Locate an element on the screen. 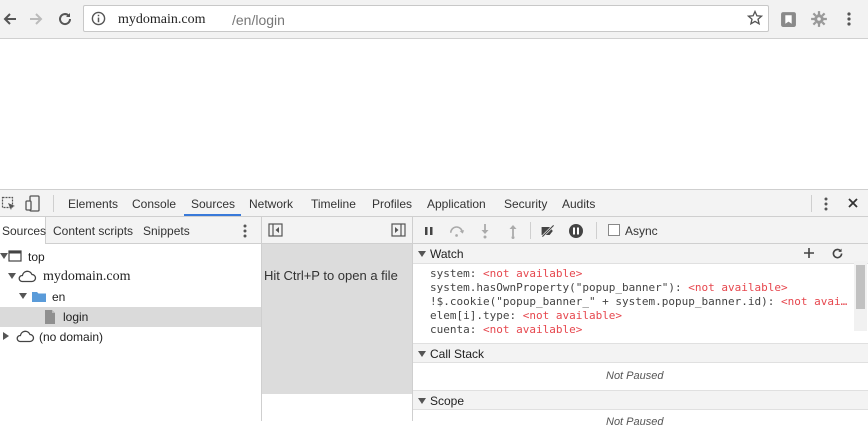  deactivate-breakpoints-icon is located at coordinates (548, 231).